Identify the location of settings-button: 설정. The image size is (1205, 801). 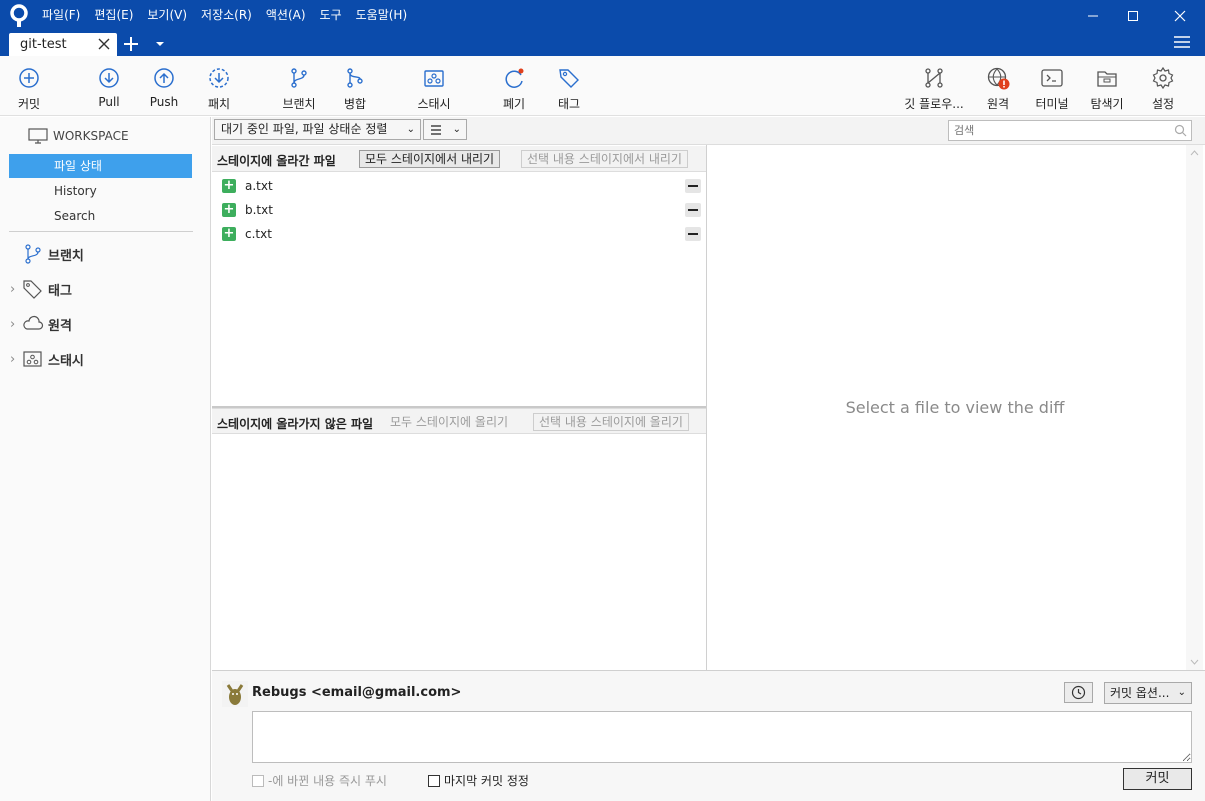
(1163, 86).